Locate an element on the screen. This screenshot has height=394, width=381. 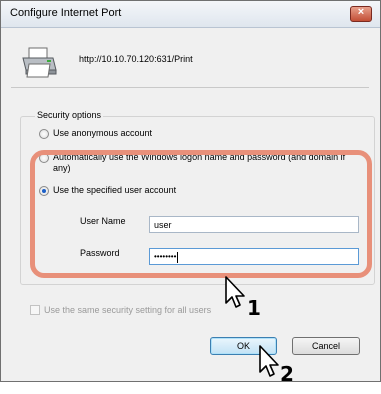
close-icon: × is located at coordinates (361, 12).